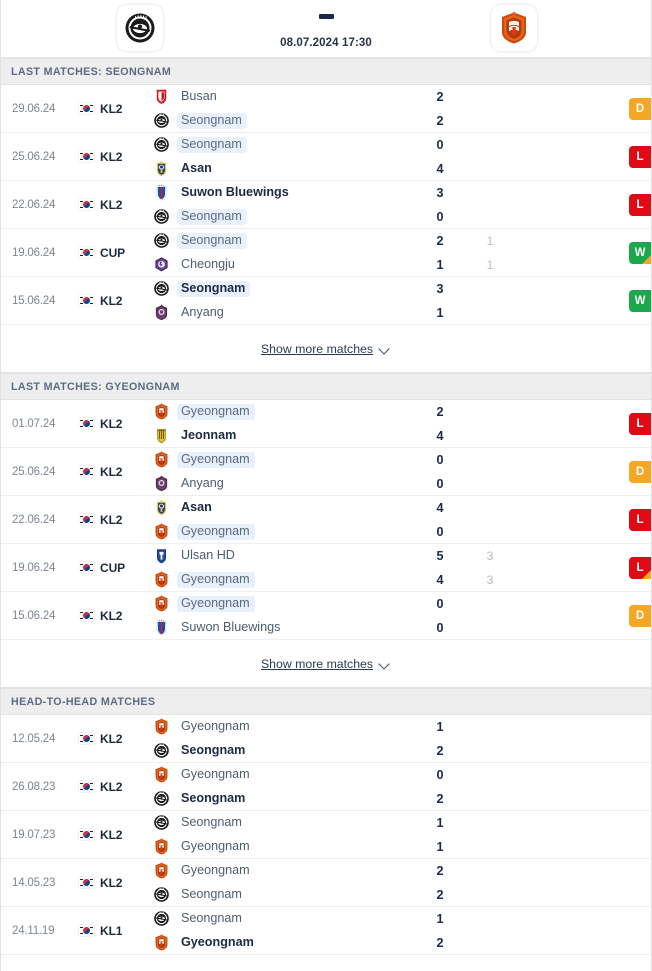 This screenshot has width=652, height=971. I want to click on match-row: 25.06.24 KL2 Seongnam Asan 0 4 L, so click(326, 157).